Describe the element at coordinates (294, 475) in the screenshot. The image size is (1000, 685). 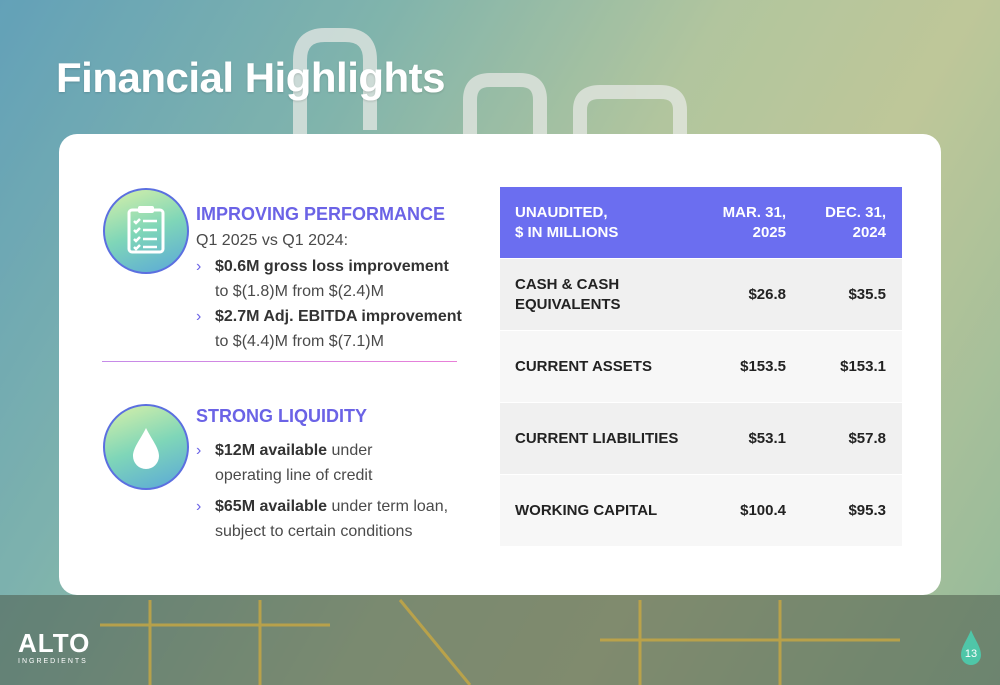
I see `bullet-text: operating line of credit` at that location.